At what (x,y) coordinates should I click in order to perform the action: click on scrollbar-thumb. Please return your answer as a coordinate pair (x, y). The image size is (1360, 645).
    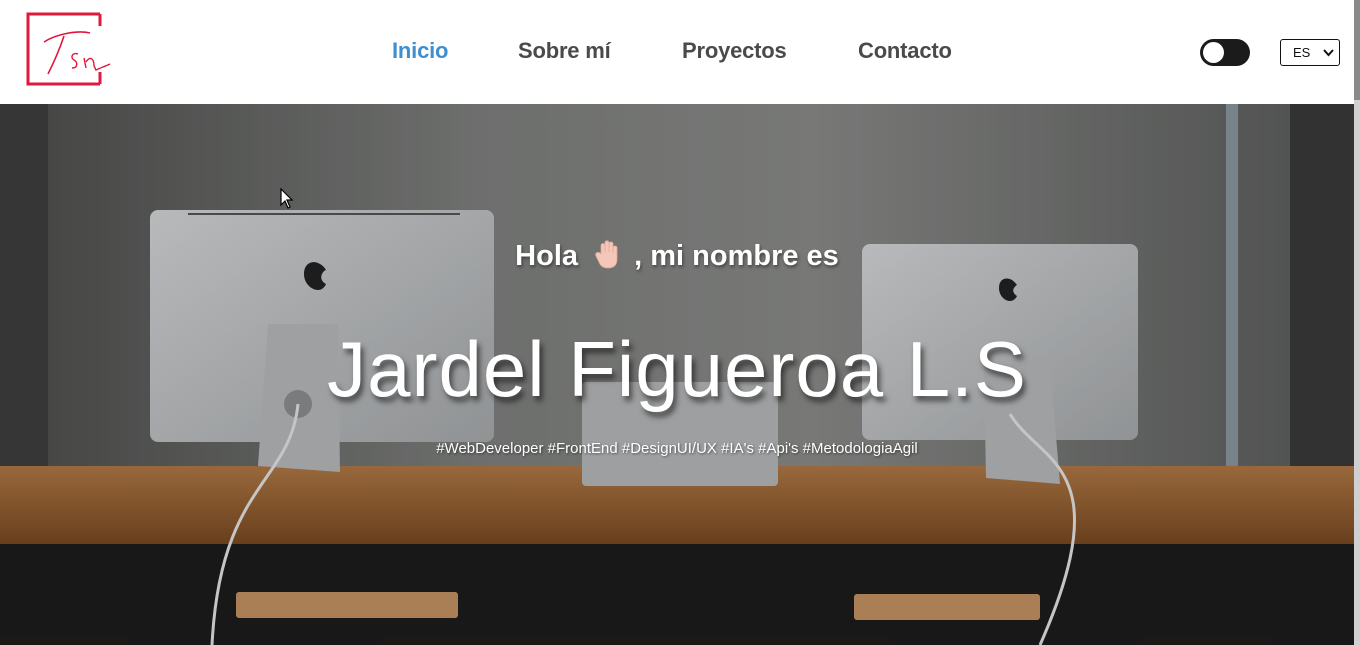
    Looking at the image, I should click on (1357, 50).